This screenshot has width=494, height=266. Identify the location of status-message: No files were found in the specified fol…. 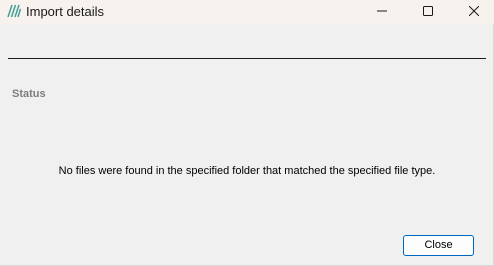
(247, 171).